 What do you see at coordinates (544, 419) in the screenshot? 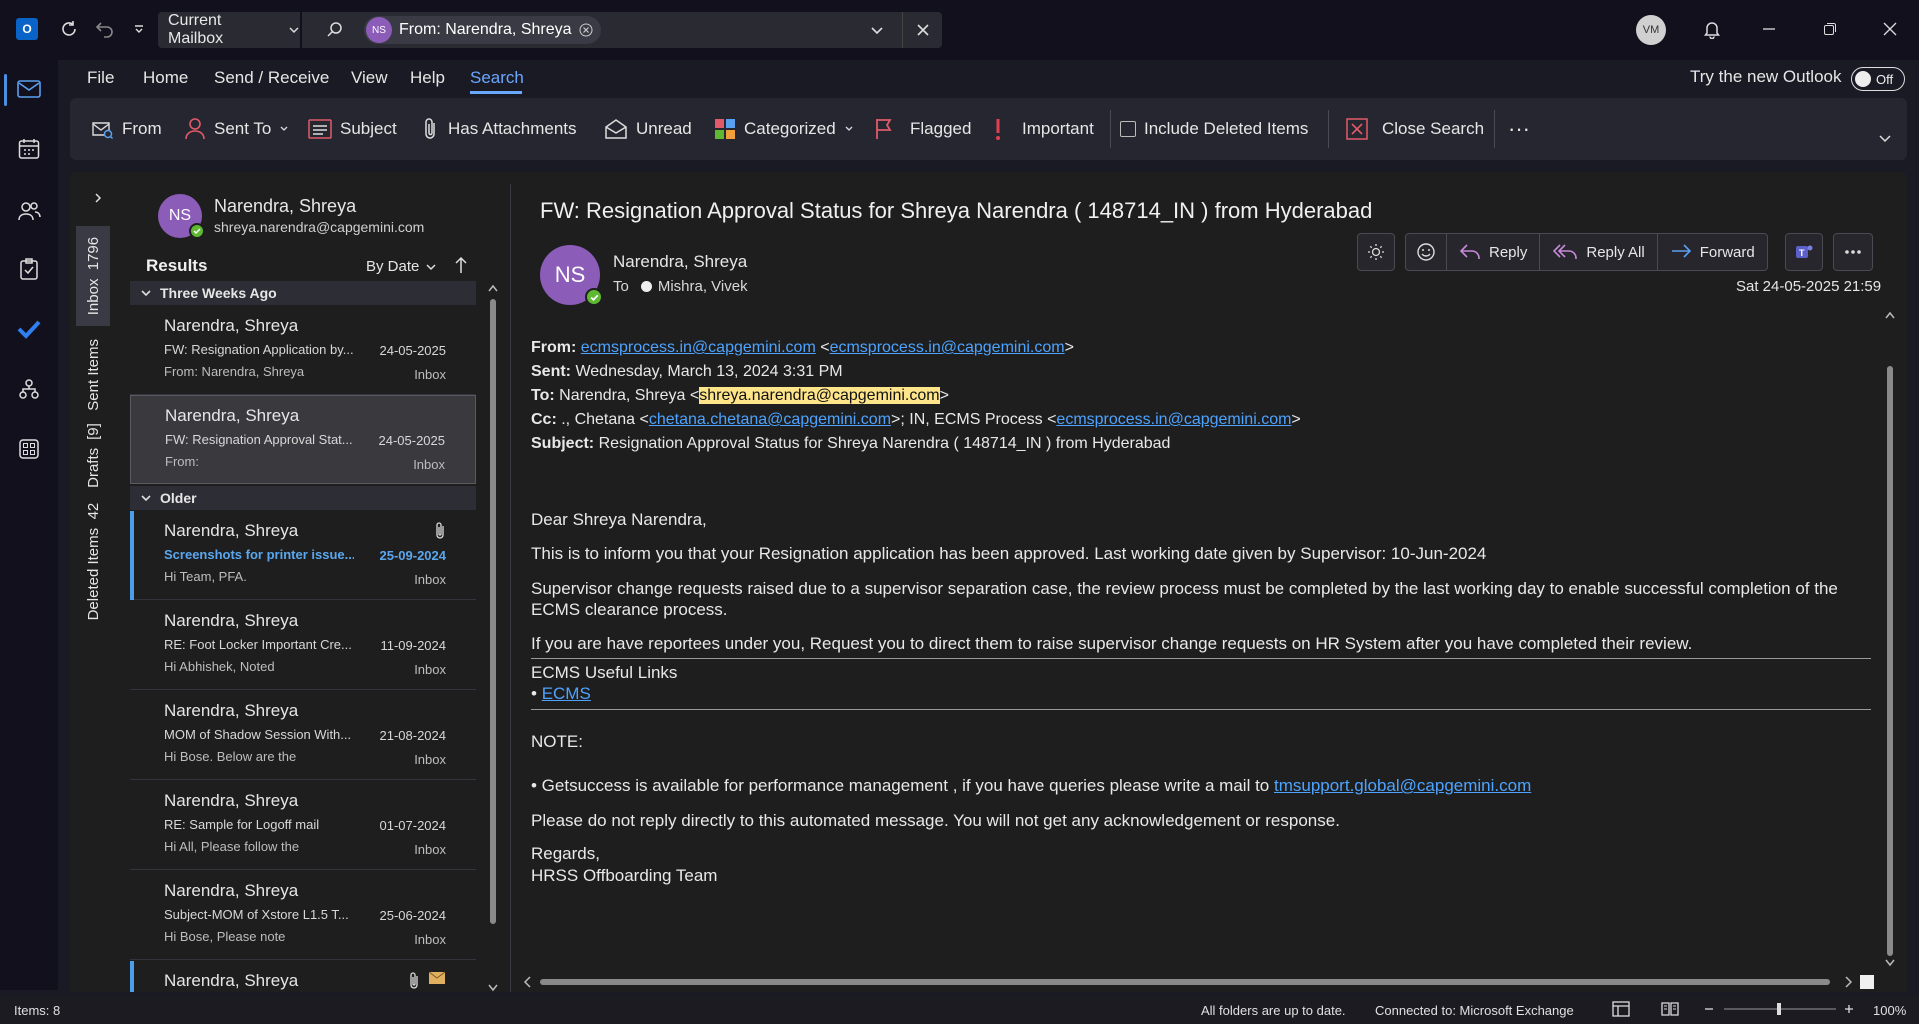
I see `cc-label: Cc:` at bounding box center [544, 419].